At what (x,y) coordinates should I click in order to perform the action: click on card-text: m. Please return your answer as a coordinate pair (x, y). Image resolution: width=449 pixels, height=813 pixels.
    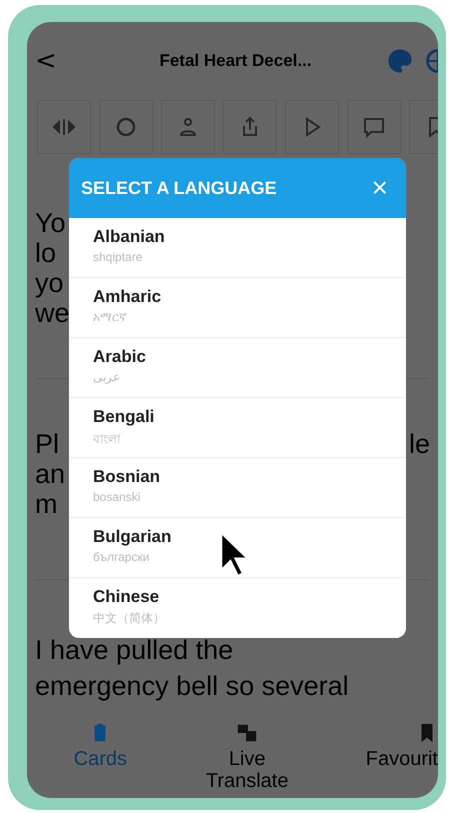
    Looking at the image, I should click on (46, 504).